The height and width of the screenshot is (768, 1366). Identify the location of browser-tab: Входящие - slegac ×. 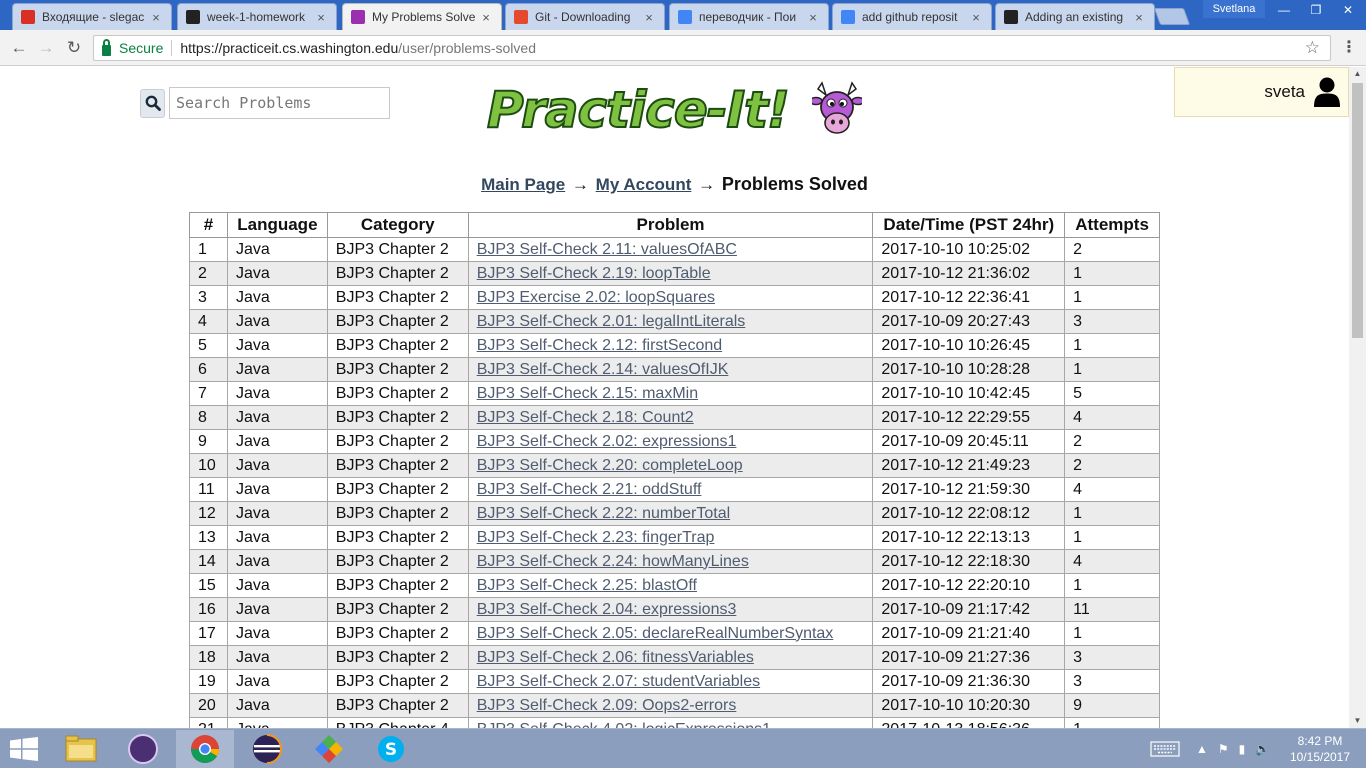
(92, 16).